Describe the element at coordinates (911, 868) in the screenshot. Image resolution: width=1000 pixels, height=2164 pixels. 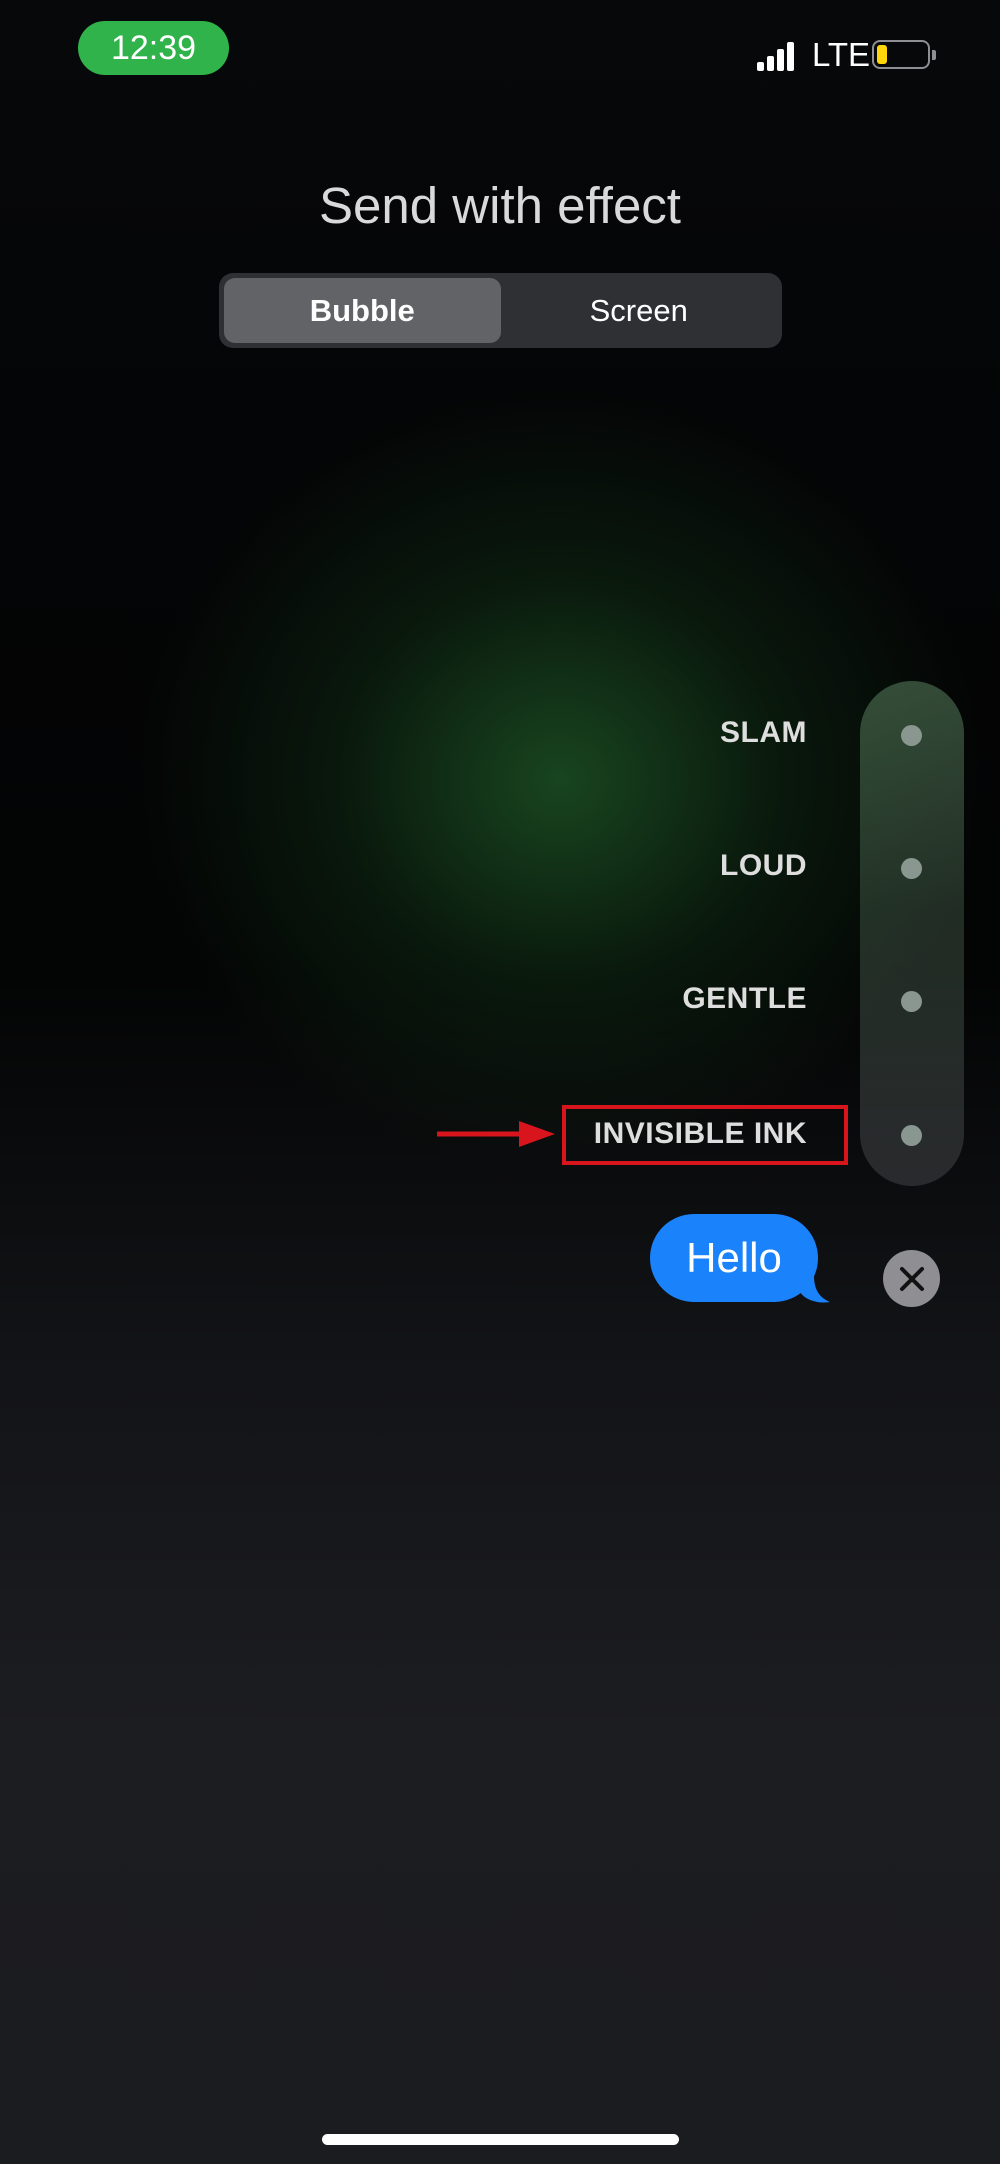
I see `effect-dot-loud` at that location.